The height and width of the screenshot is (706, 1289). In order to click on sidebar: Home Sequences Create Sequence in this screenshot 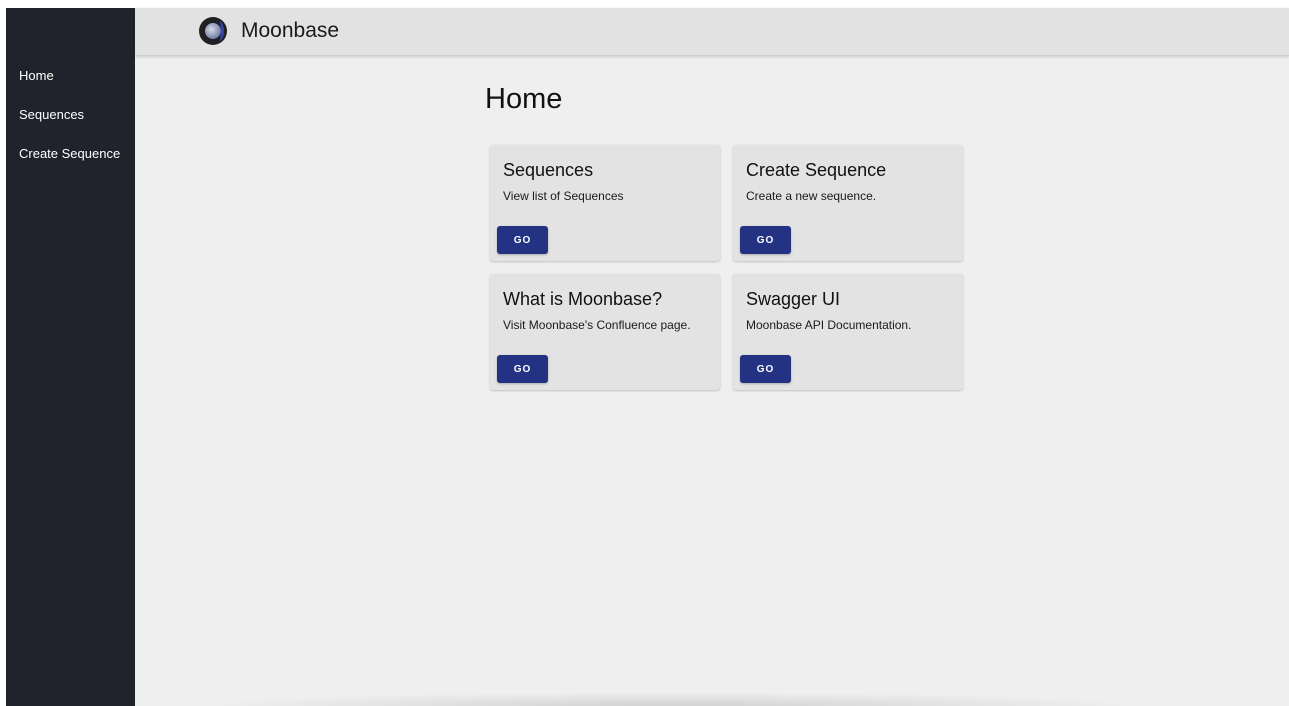, I will do `click(70, 357)`.